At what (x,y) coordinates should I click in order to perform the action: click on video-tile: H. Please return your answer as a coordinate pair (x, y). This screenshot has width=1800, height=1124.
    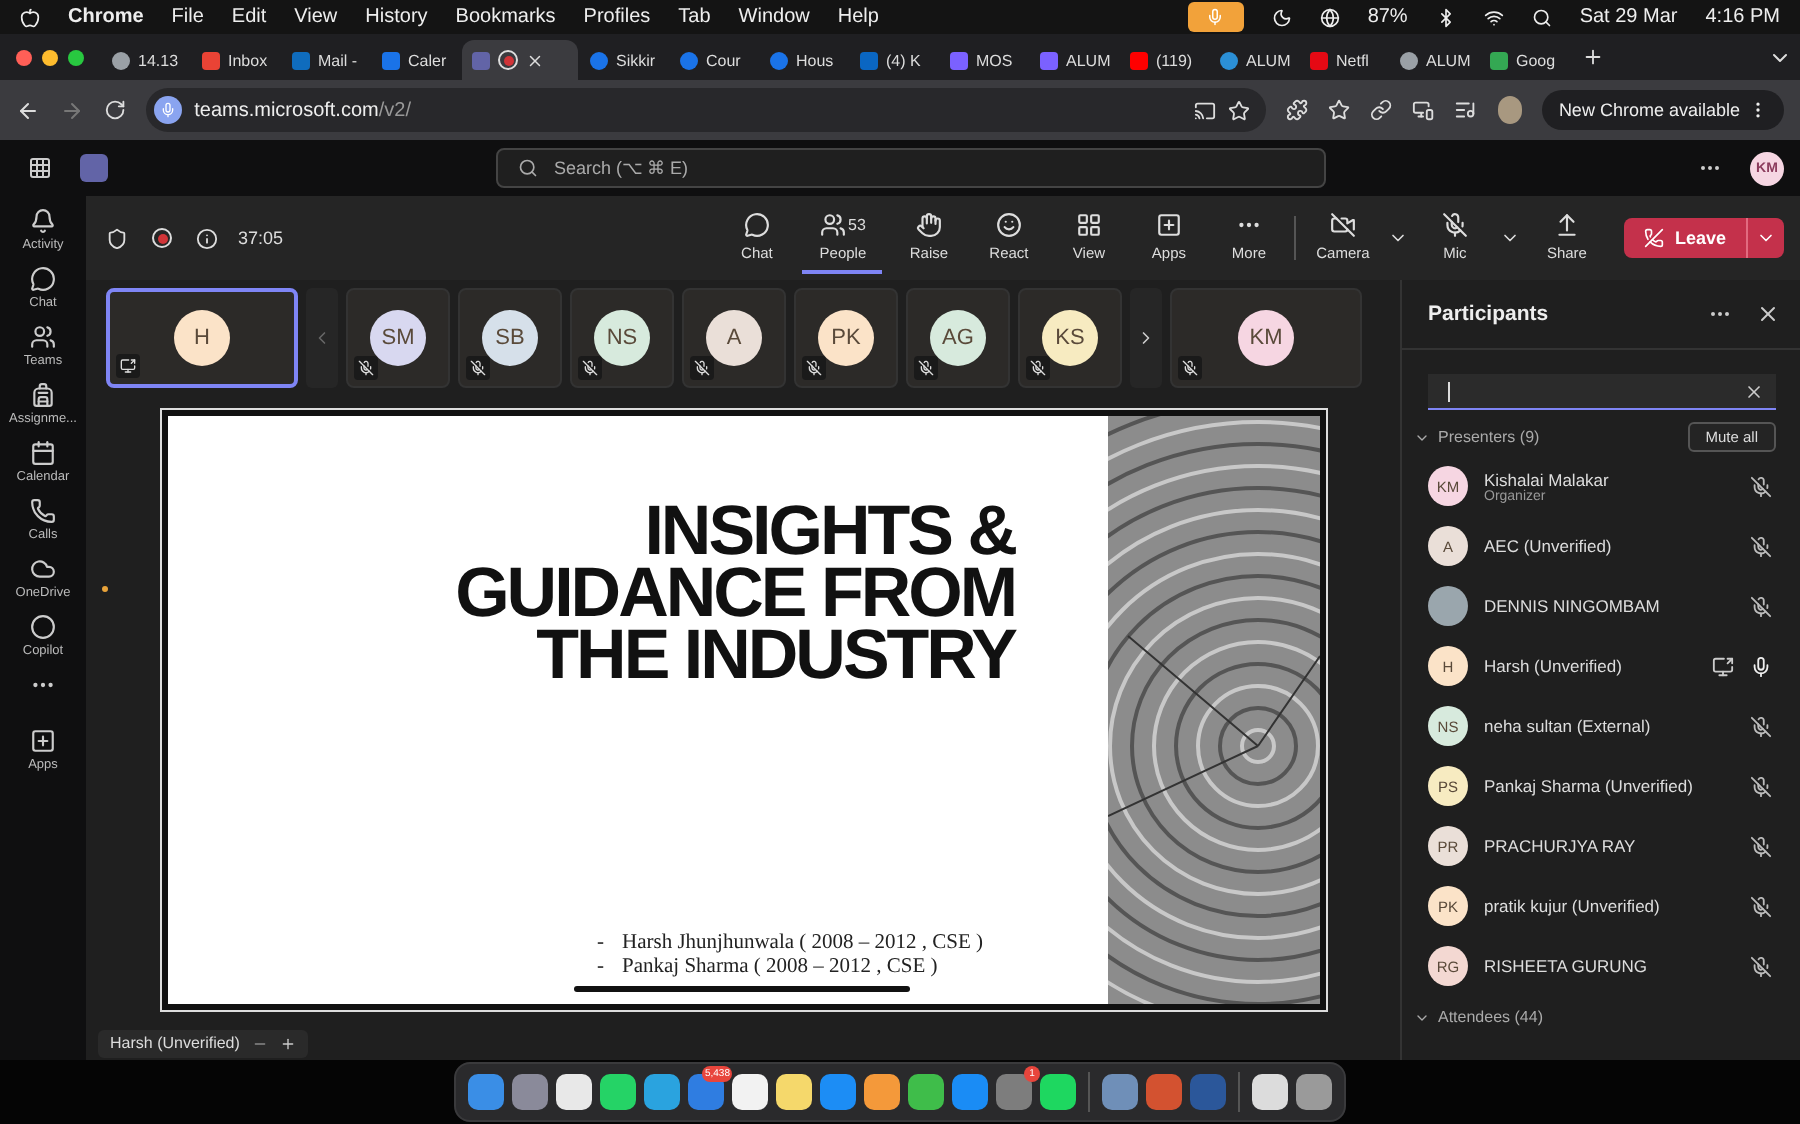
    Looking at the image, I should click on (202, 337).